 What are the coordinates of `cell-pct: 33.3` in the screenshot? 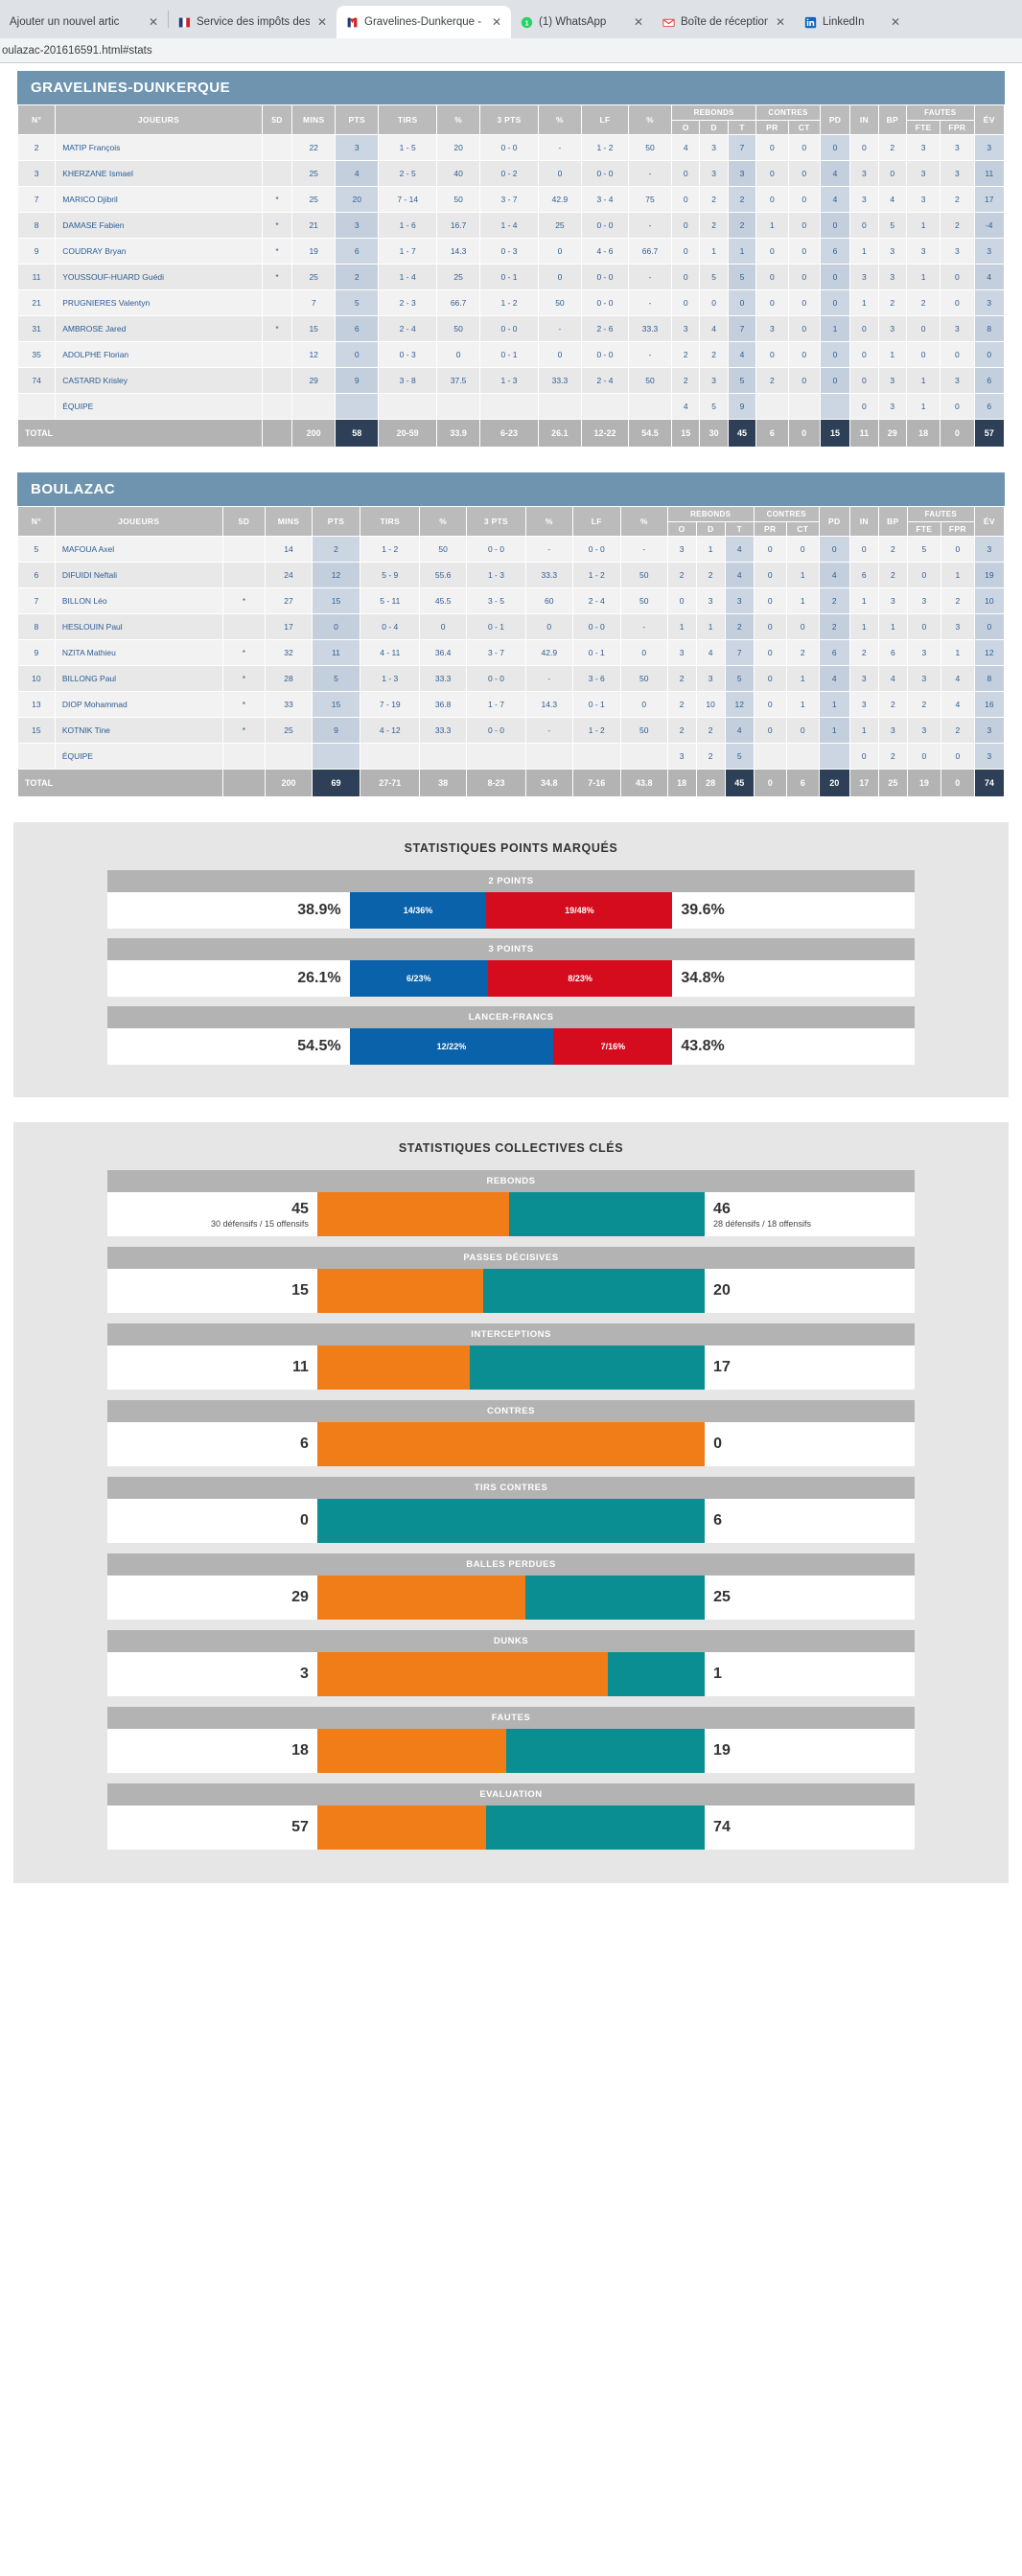 It's located at (443, 678).